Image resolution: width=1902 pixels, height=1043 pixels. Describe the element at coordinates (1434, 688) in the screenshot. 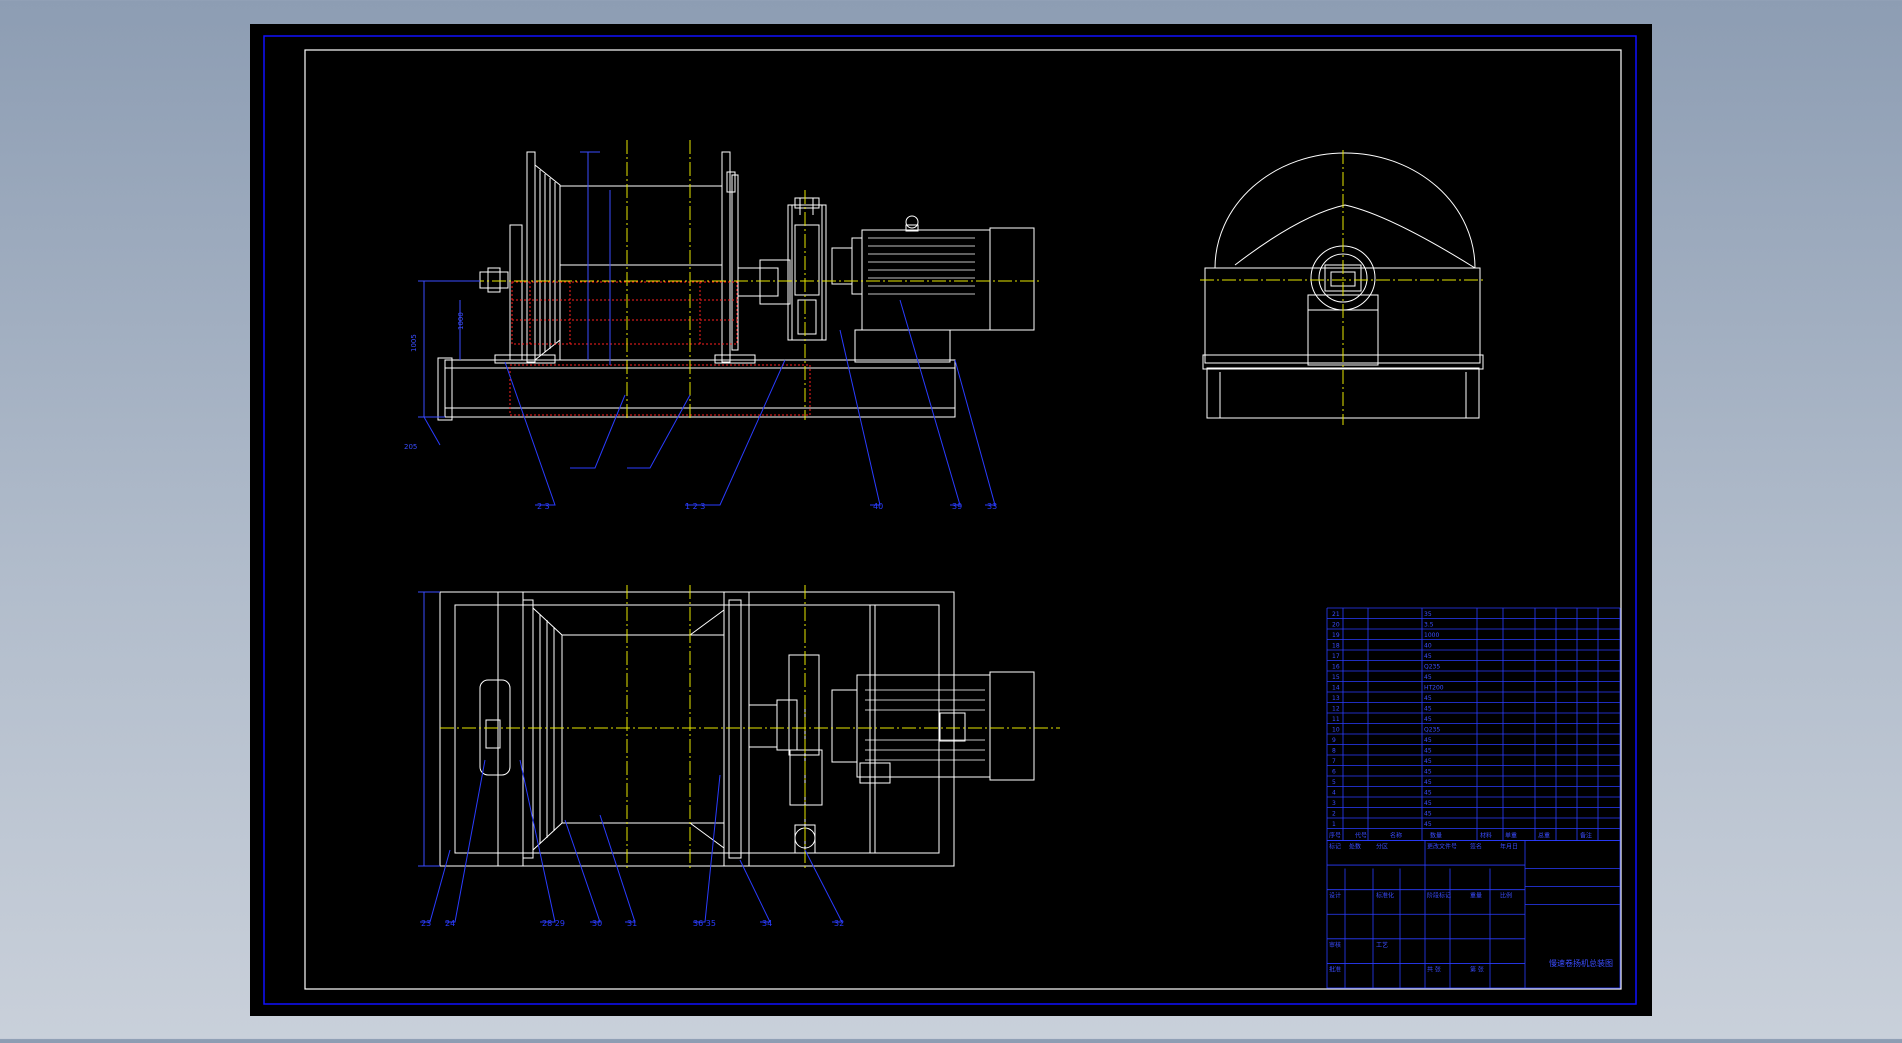

I see `bom-cell: HT200` at that location.